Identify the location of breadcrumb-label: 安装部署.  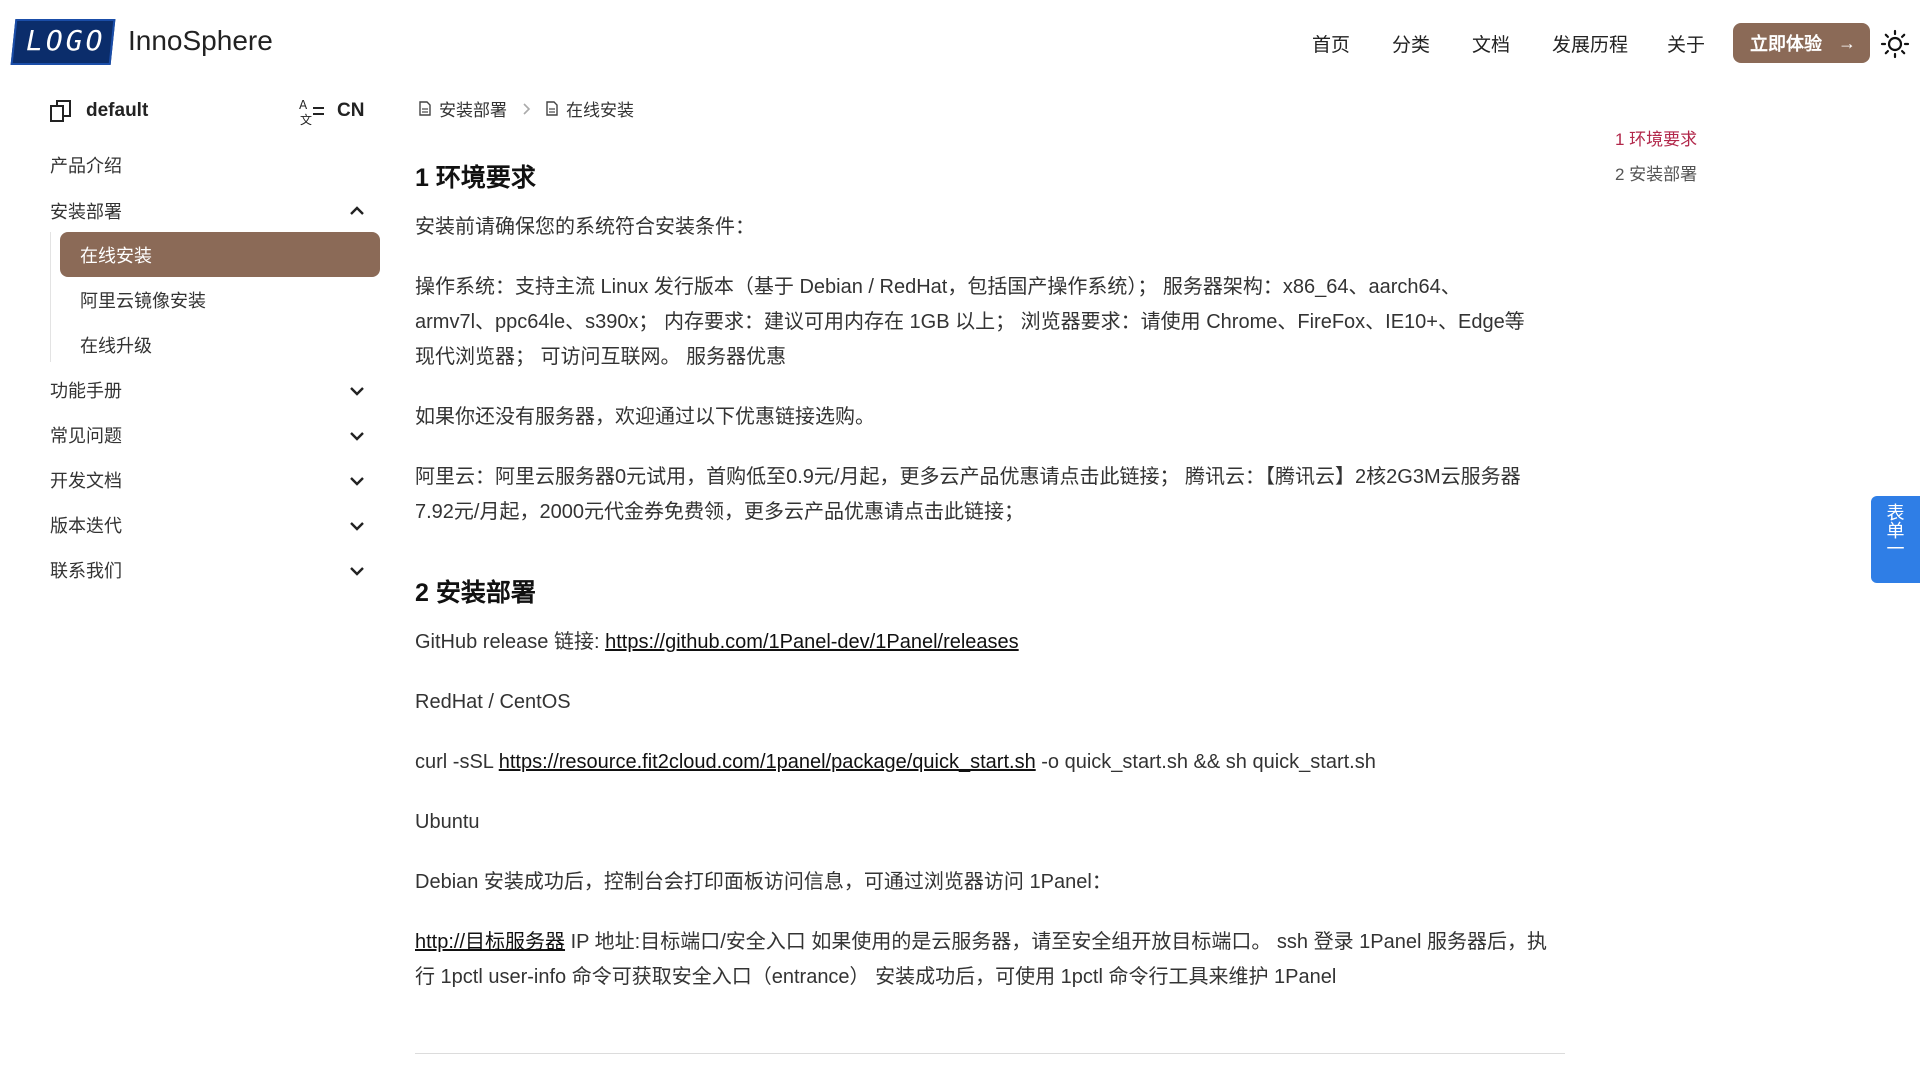
(473, 110).